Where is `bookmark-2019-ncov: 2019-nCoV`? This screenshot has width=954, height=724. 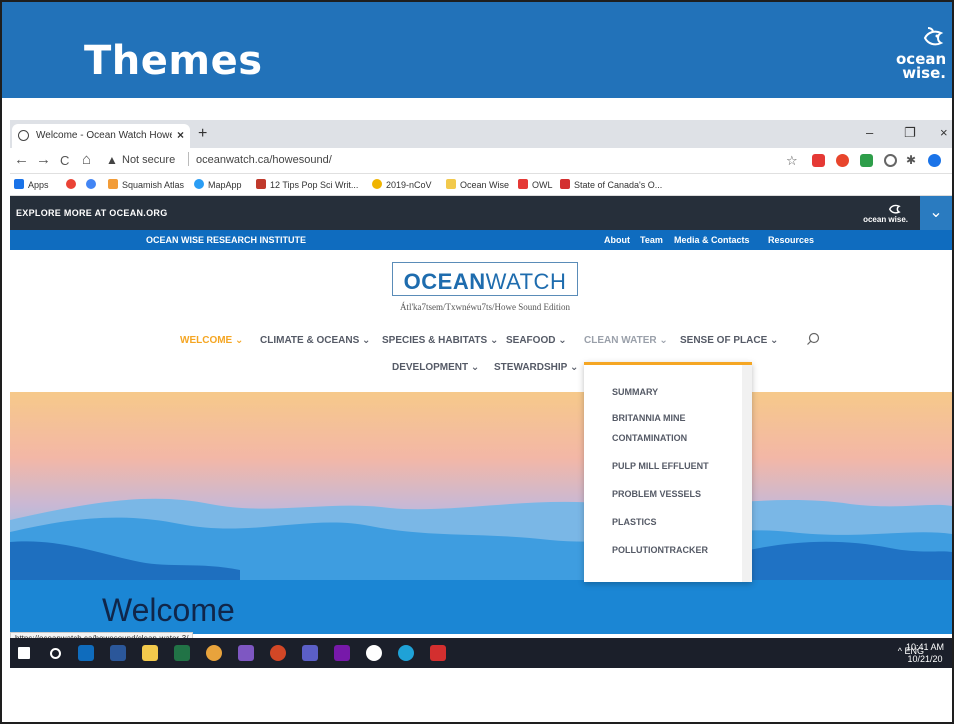
bookmark-2019-ncov: 2019-nCoV is located at coordinates (402, 184).